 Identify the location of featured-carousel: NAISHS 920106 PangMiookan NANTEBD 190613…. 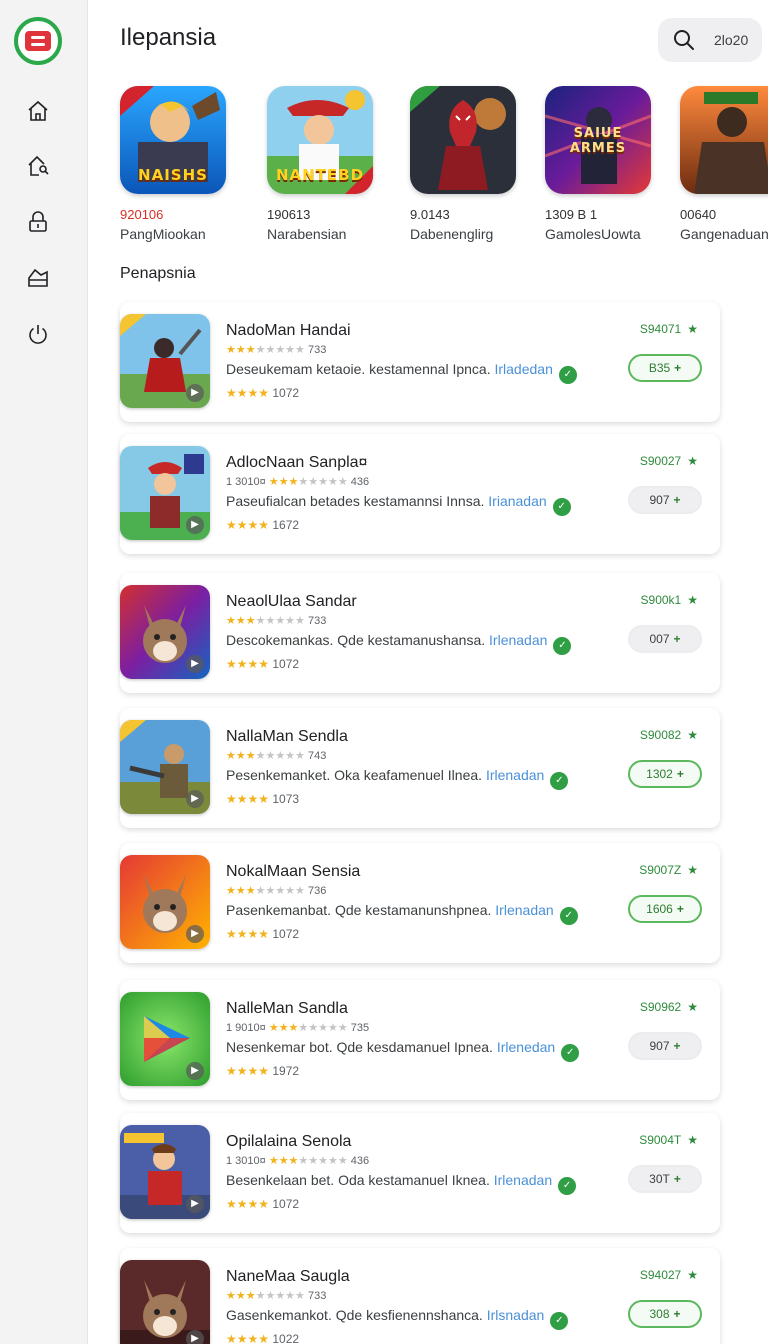
(428, 166).